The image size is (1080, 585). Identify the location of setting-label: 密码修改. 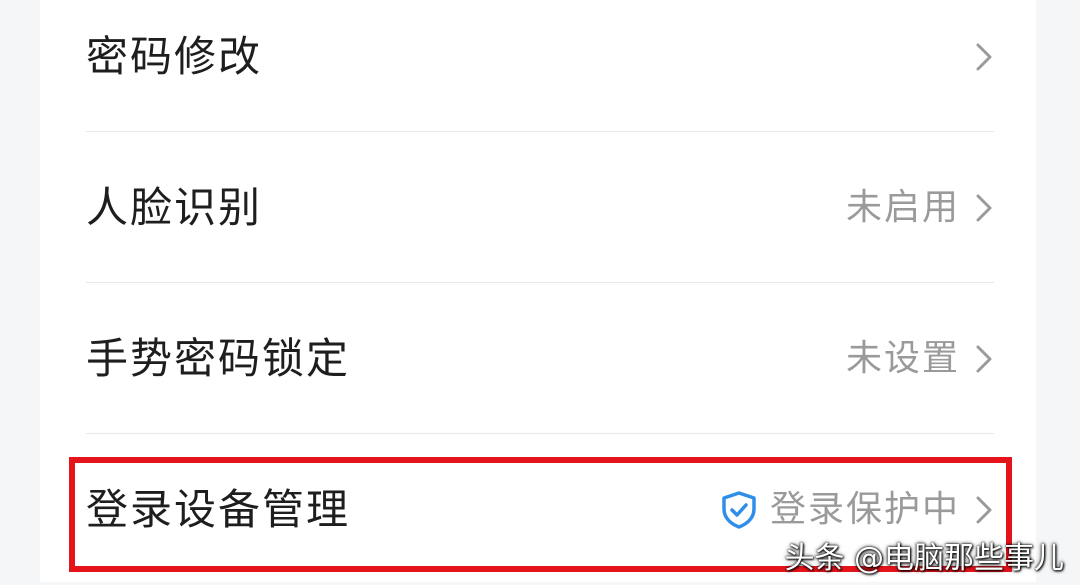
(174, 56).